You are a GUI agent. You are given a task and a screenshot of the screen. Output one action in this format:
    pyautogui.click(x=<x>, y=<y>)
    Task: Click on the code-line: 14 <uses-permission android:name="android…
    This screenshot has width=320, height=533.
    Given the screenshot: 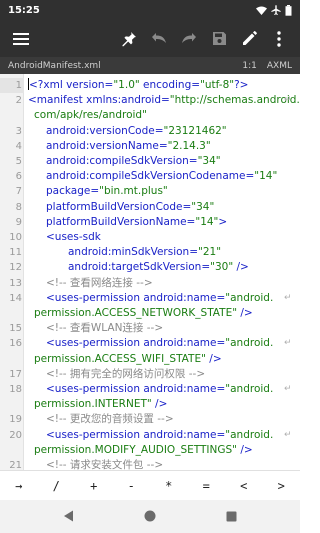 What is the action you would take?
    pyautogui.click(x=150, y=298)
    